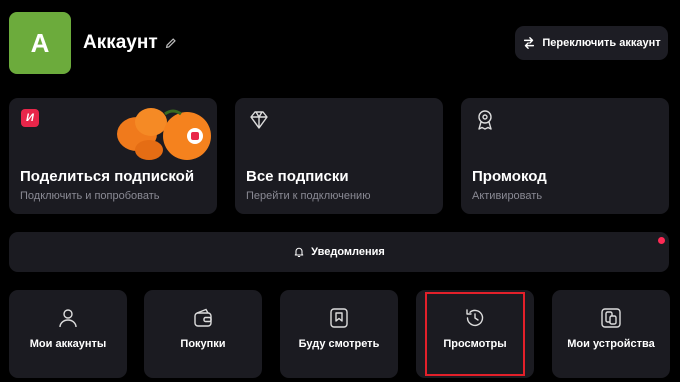  I want to click on devices-icon, so click(611, 318).